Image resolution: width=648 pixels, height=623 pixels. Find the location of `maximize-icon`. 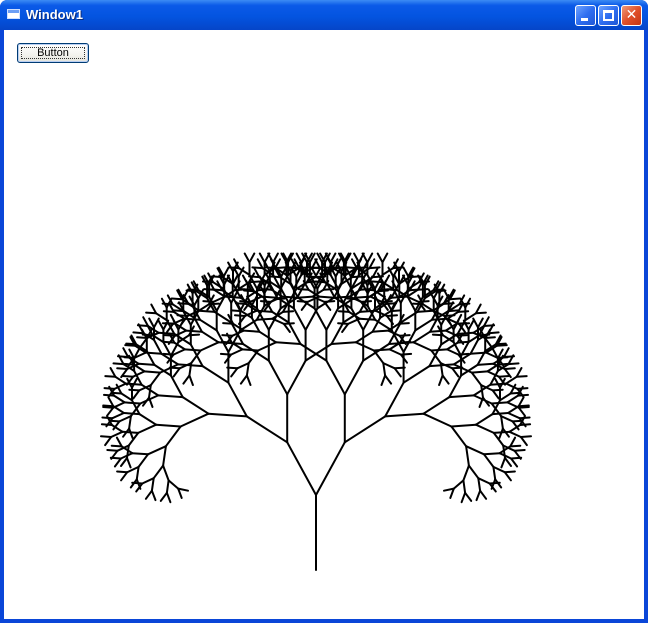

maximize-icon is located at coordinates (608, 15).